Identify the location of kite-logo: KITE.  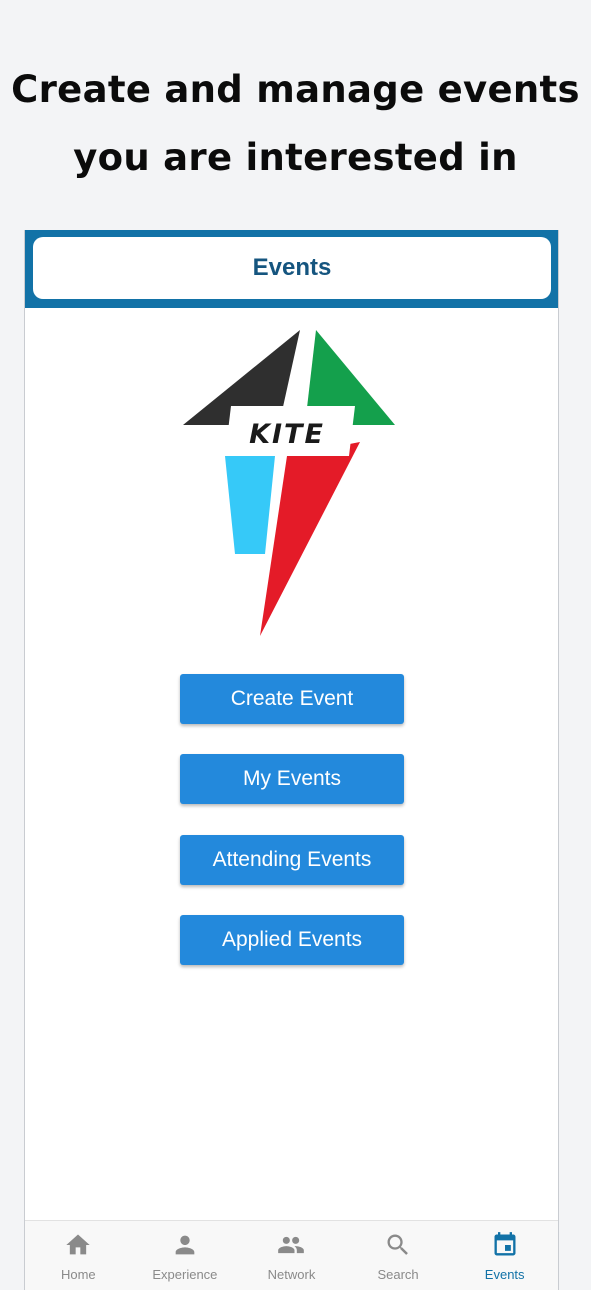
(289, 483).